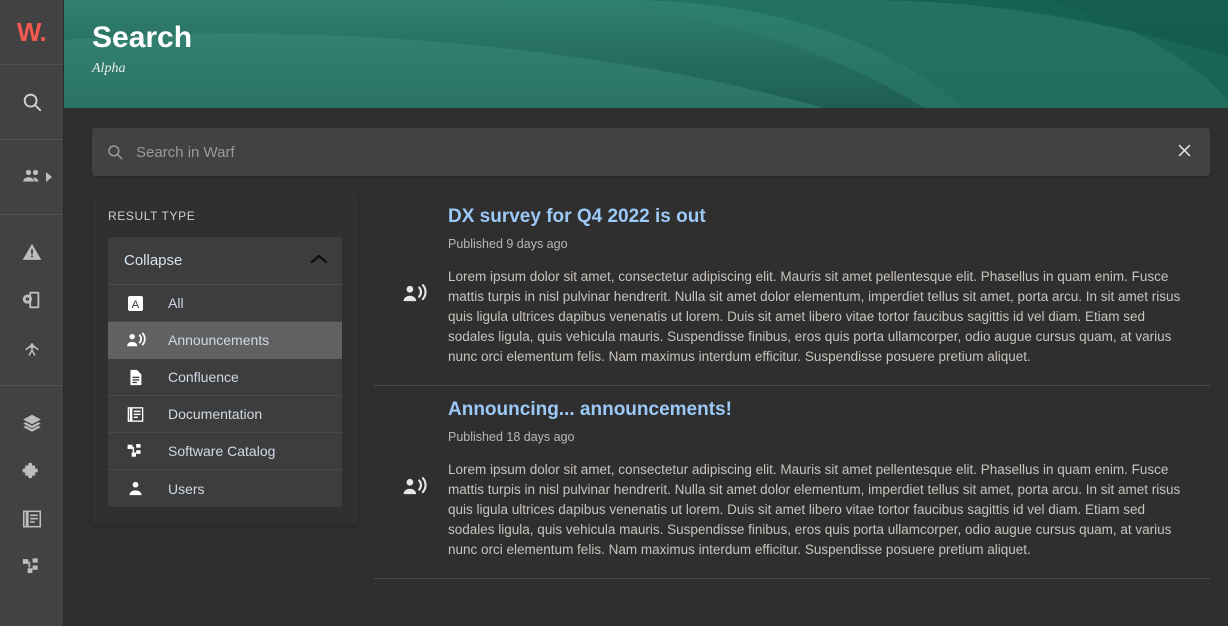 This screenshot has width=1228, height=626. I want to click on docs-stack-icon, so click(135, 414).